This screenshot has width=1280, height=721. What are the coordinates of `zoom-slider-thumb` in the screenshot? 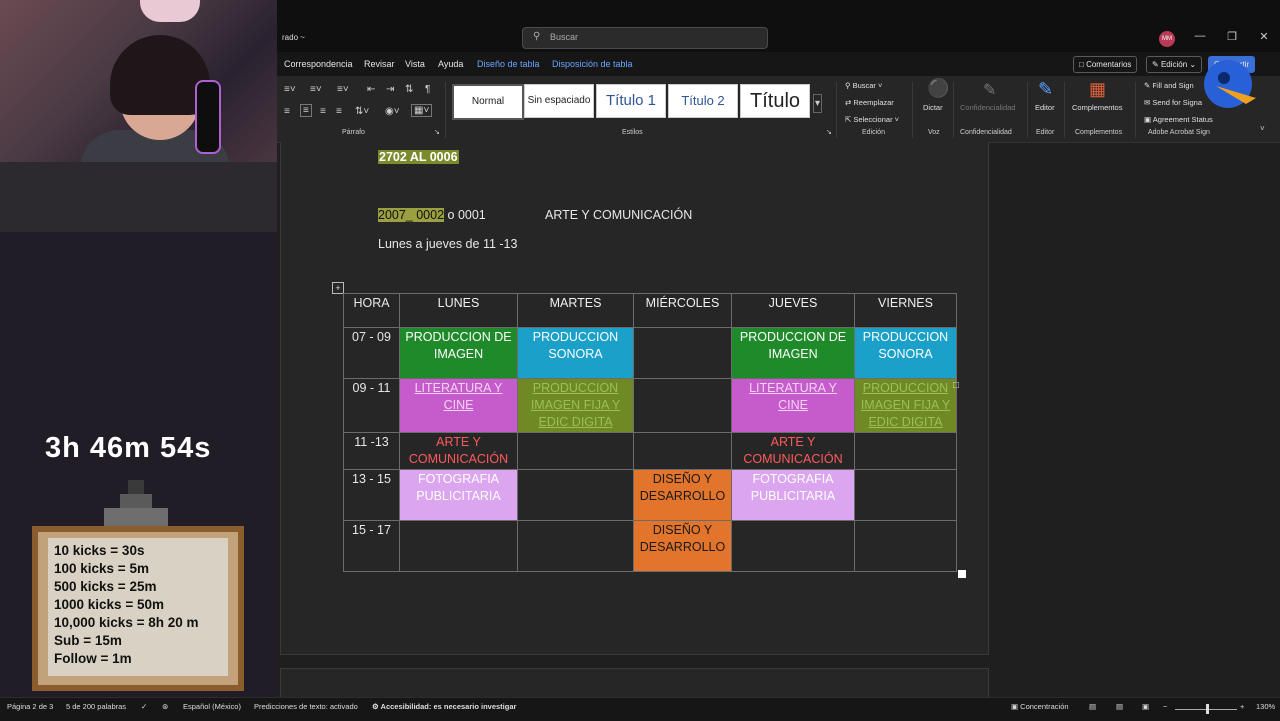 It's located at (1207, 709).